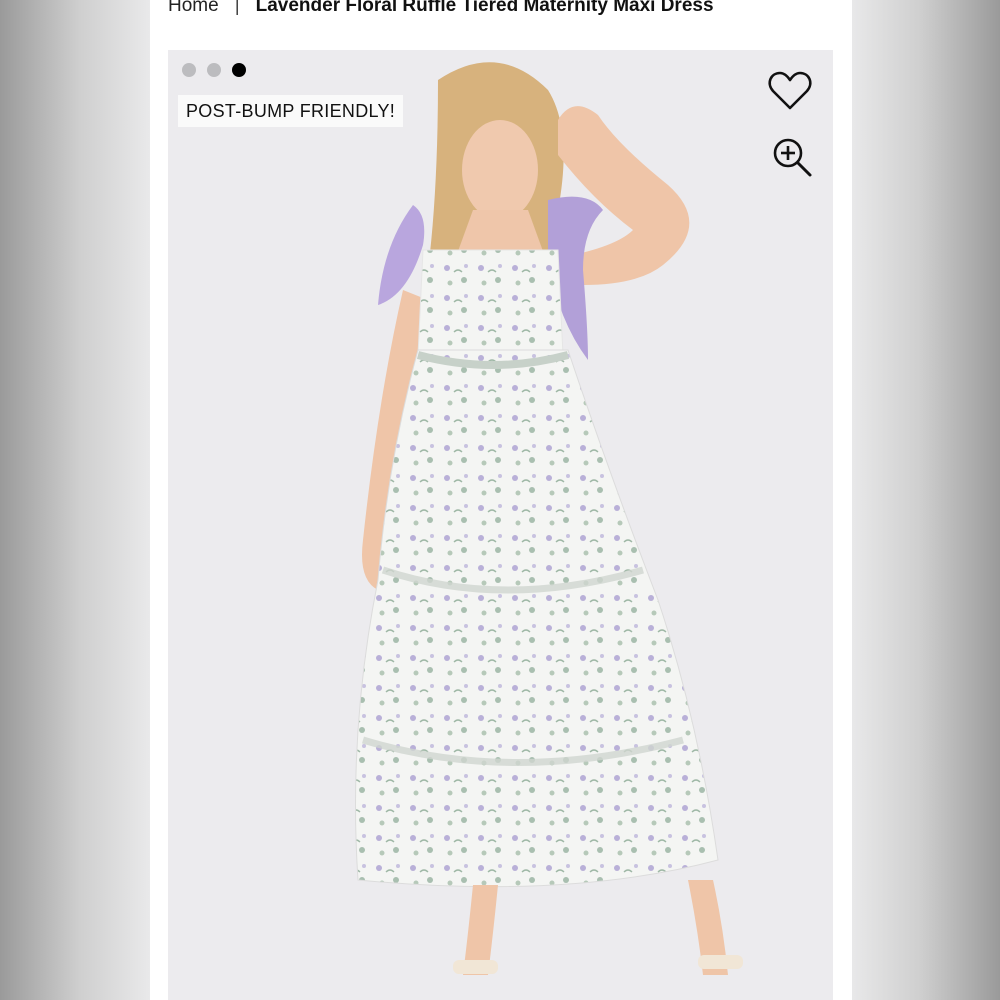 This screenshot has width=1000, height=1000. What do you see at coordinates (239, 70) in the screenshot?
I see `carousel-dot-active` at bounding box center [239, 70].